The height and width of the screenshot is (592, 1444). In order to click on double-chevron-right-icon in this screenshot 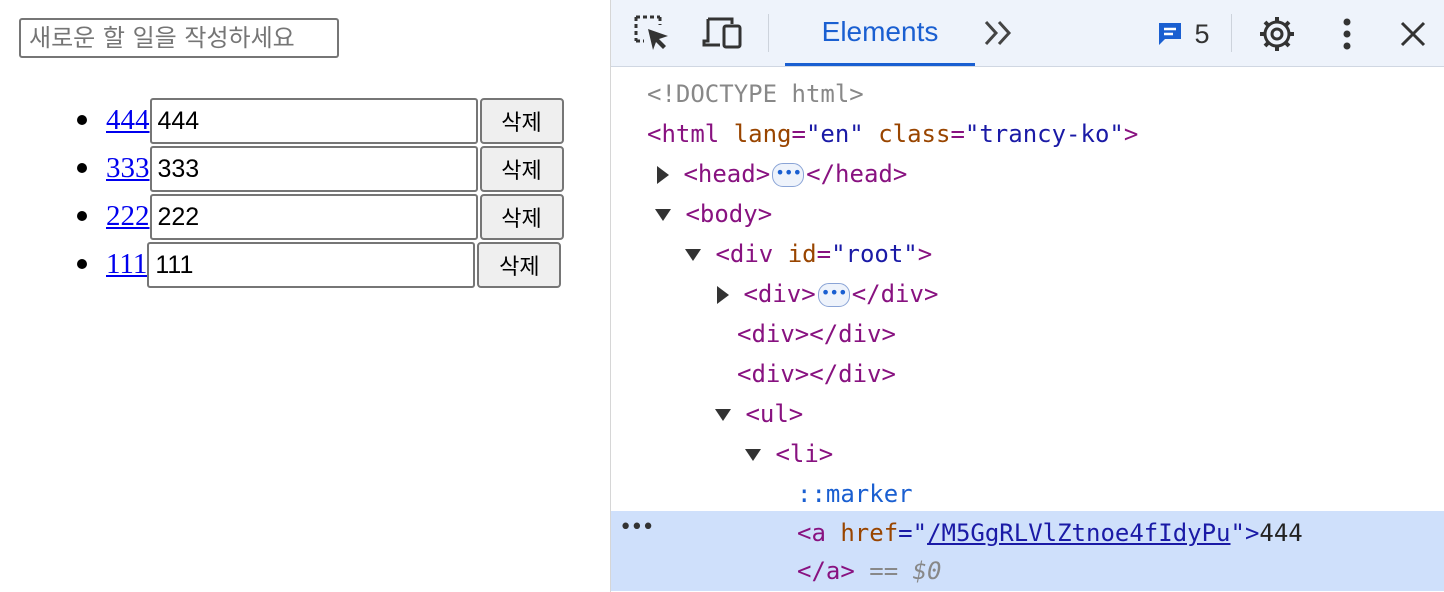, I will do `click(999, 33)`.